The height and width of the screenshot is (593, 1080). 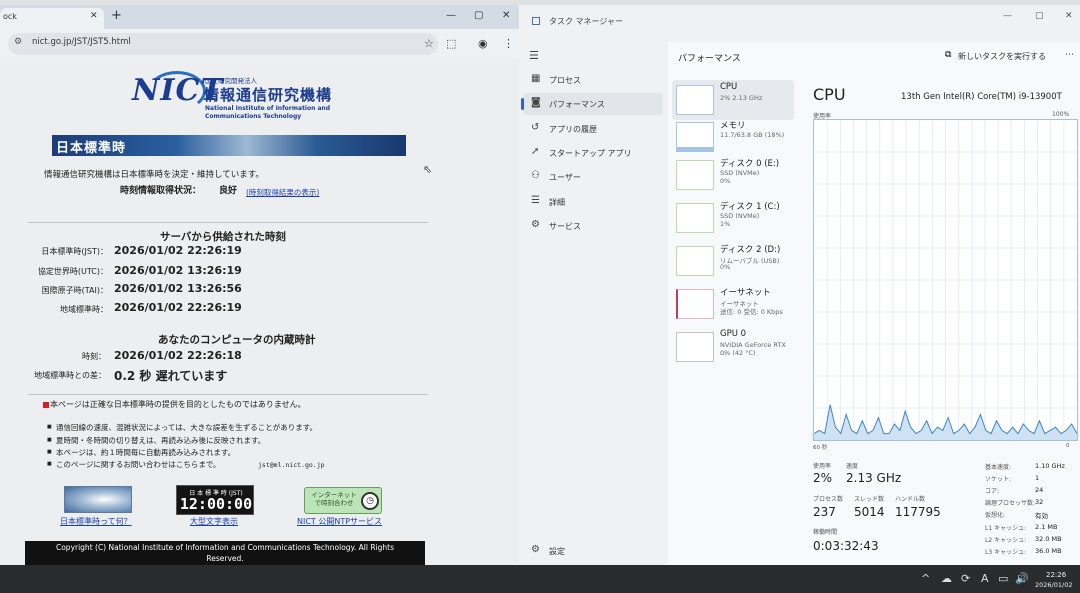 What do you see at coordinates (84, 309) in the screenshot?
I see `local-std-label: 地域標準時：` at bounding box center [84, 309].